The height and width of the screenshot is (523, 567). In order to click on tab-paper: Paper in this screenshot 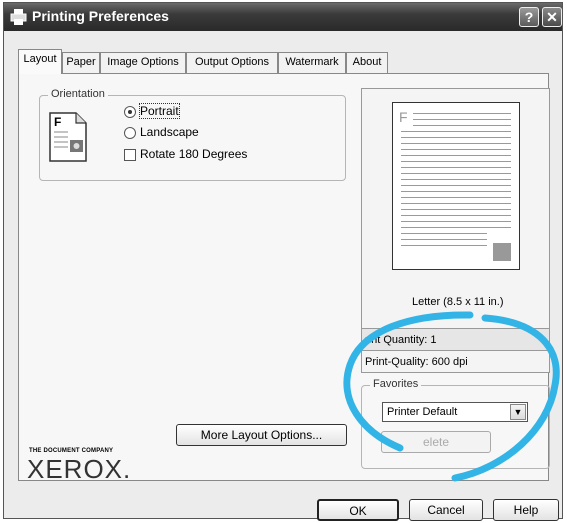, I will do `click(81, 62)`.